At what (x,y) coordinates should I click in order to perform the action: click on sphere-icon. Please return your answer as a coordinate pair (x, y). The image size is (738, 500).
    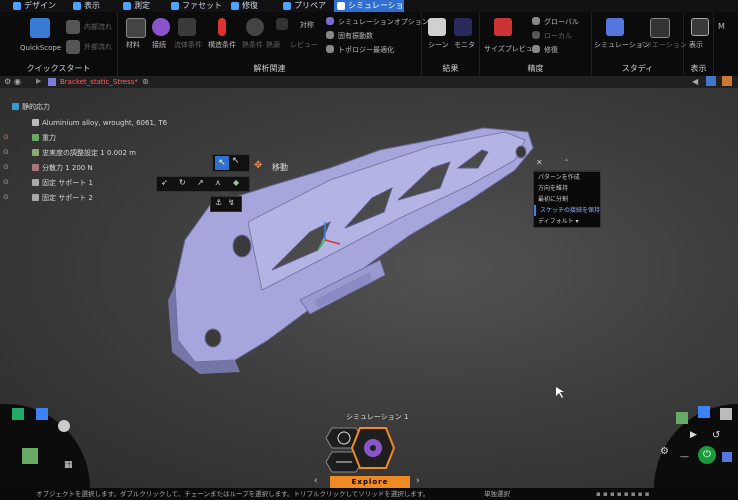
    Looking at the image, I should click on (64, 426).